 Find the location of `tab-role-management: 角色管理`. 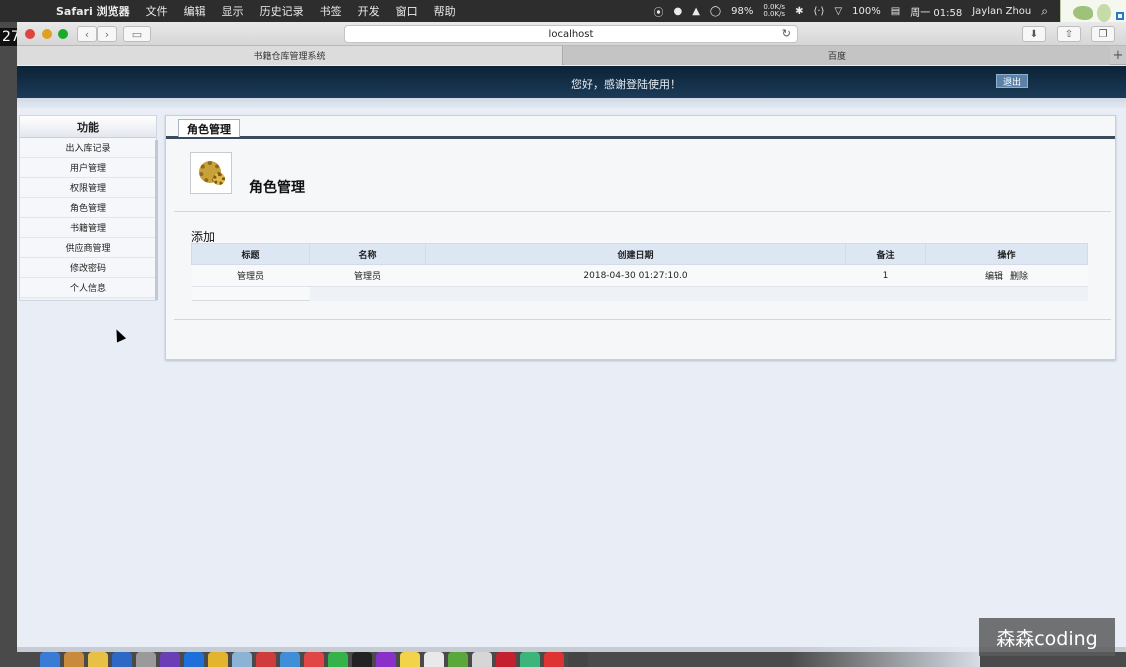

tab-role-management: 角色管理 is located at coordinates (209, 128).